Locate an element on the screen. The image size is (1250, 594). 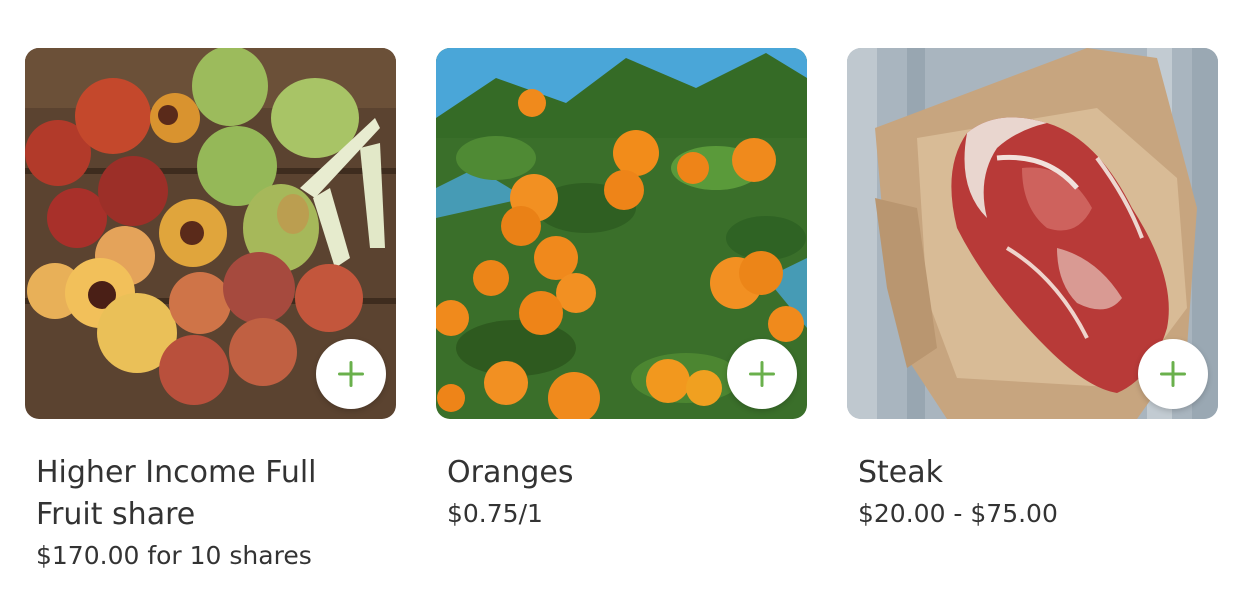
add-to-cart-button-oranges is located at coordinates (762, 374).